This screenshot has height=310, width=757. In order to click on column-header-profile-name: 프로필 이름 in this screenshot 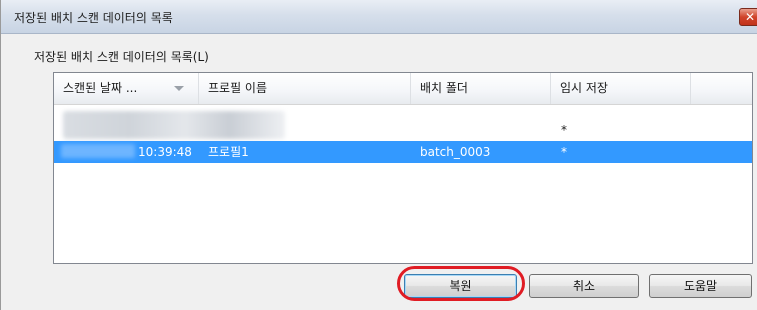, I will do `click(305, 88)`.